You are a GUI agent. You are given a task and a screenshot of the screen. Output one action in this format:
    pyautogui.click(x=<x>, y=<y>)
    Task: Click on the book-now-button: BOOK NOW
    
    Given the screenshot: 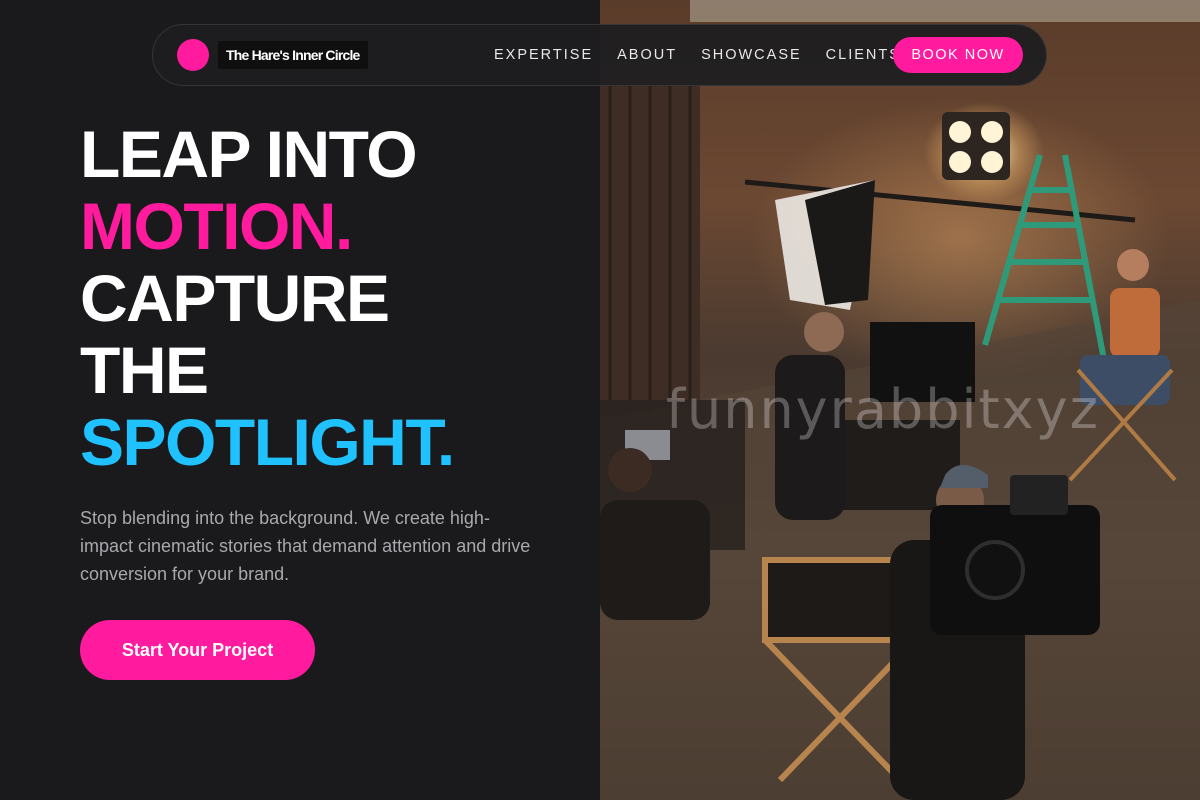 What is the action you would take?
    pyautogui.click(x=958, y=55)
    